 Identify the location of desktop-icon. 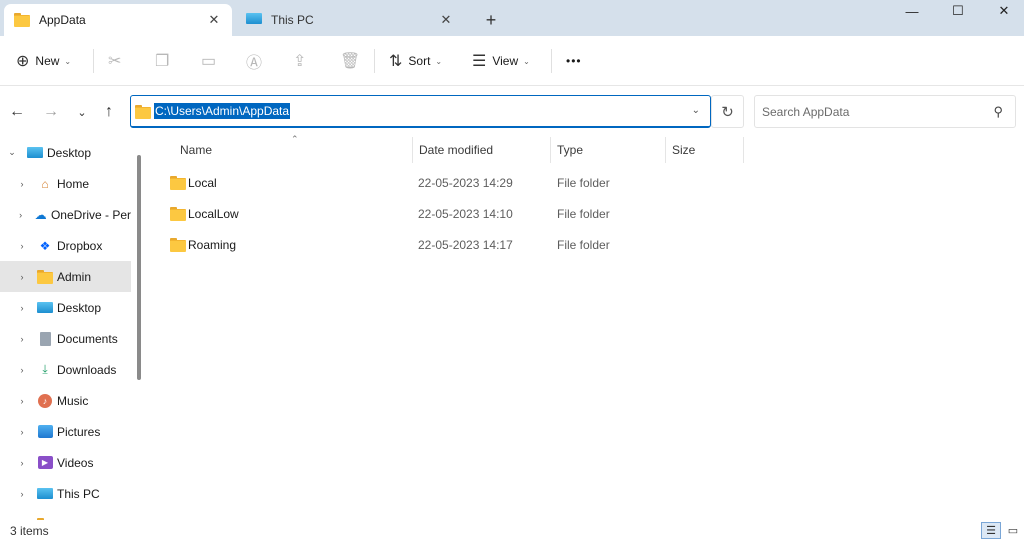
(45, 308).